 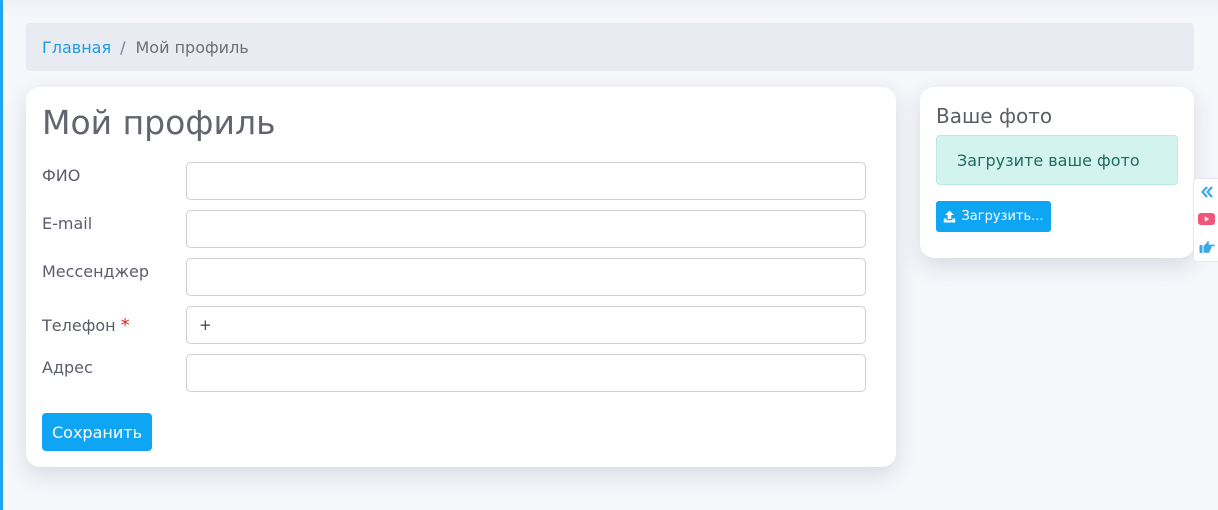 I want to click on email-field, so click(x=526, y=229).